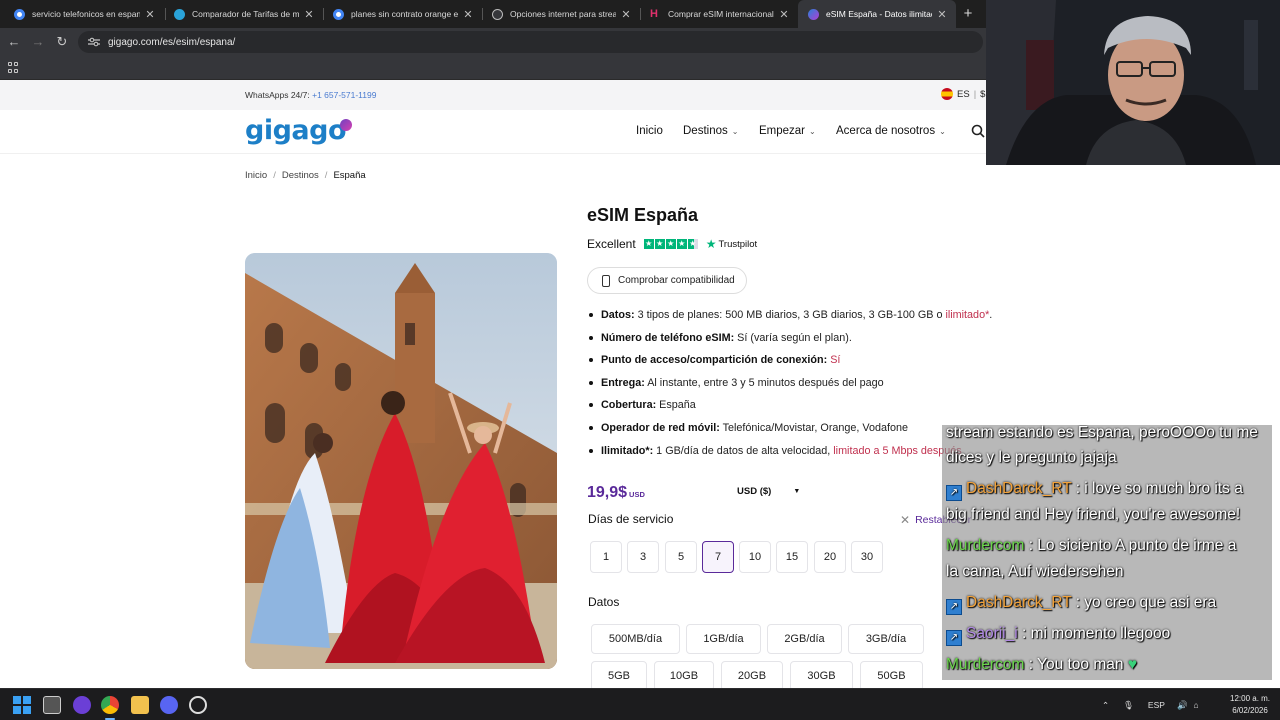  What do you see at coordinates (179, 14) in the screenshot?
I see `site-icon` at bounding box center [179, 14].